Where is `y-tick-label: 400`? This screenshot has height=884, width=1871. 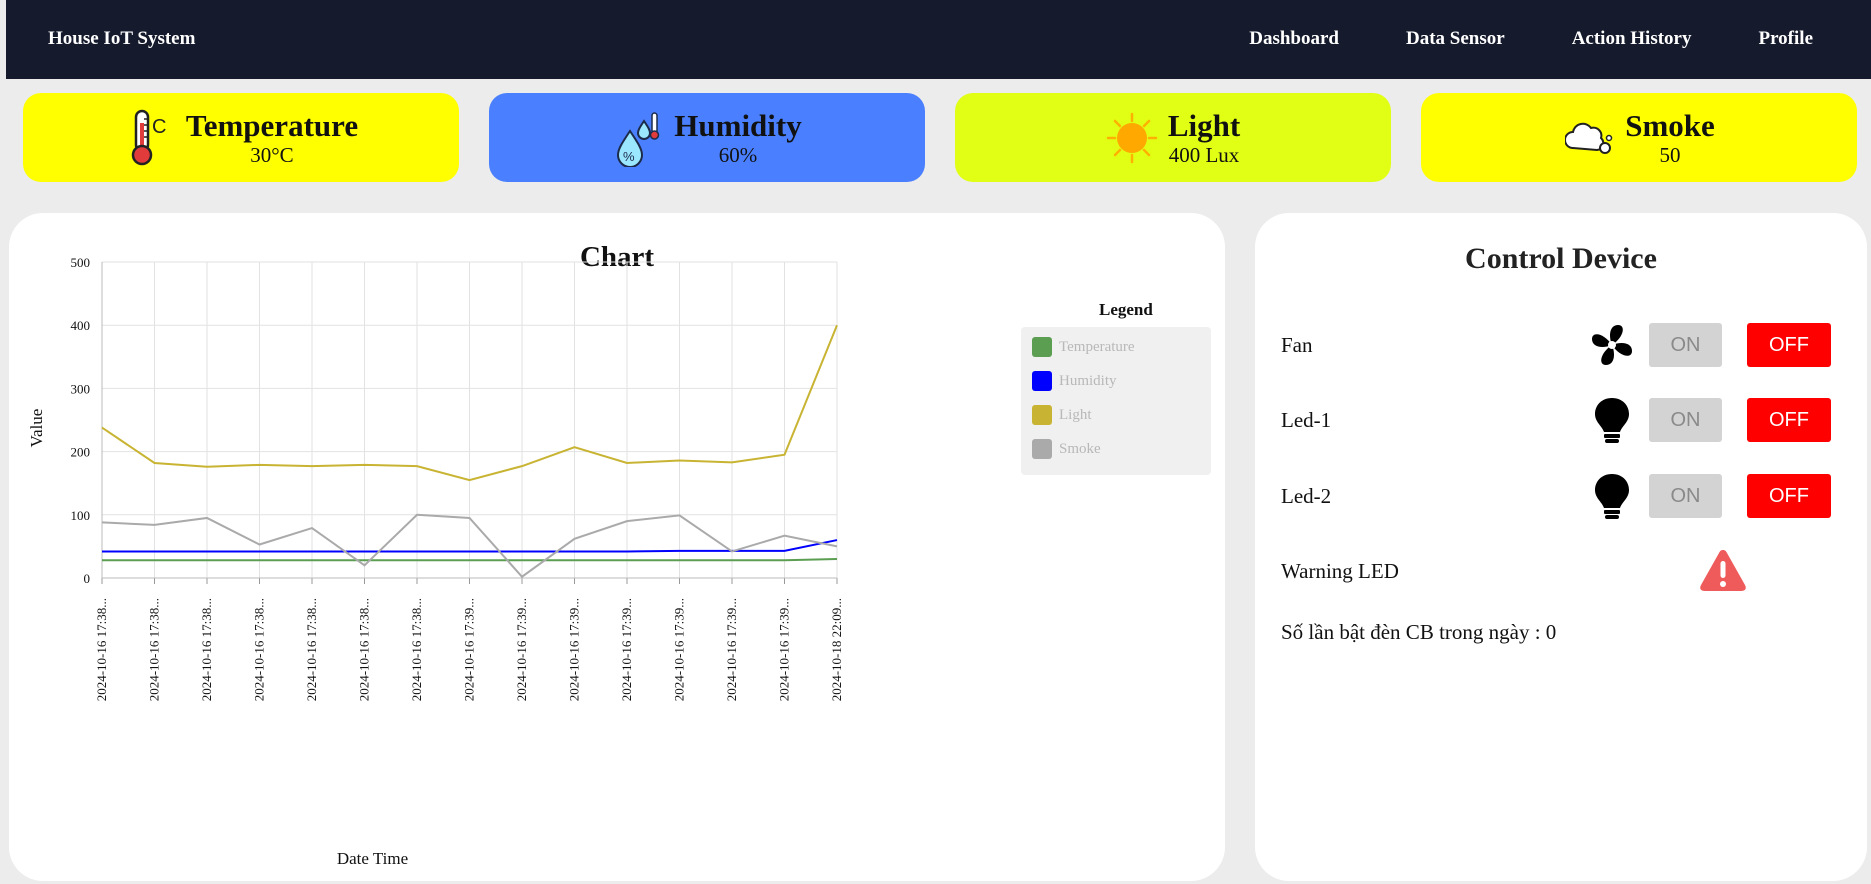
y-tick-label: 400 is located at coordinates (81, 325).